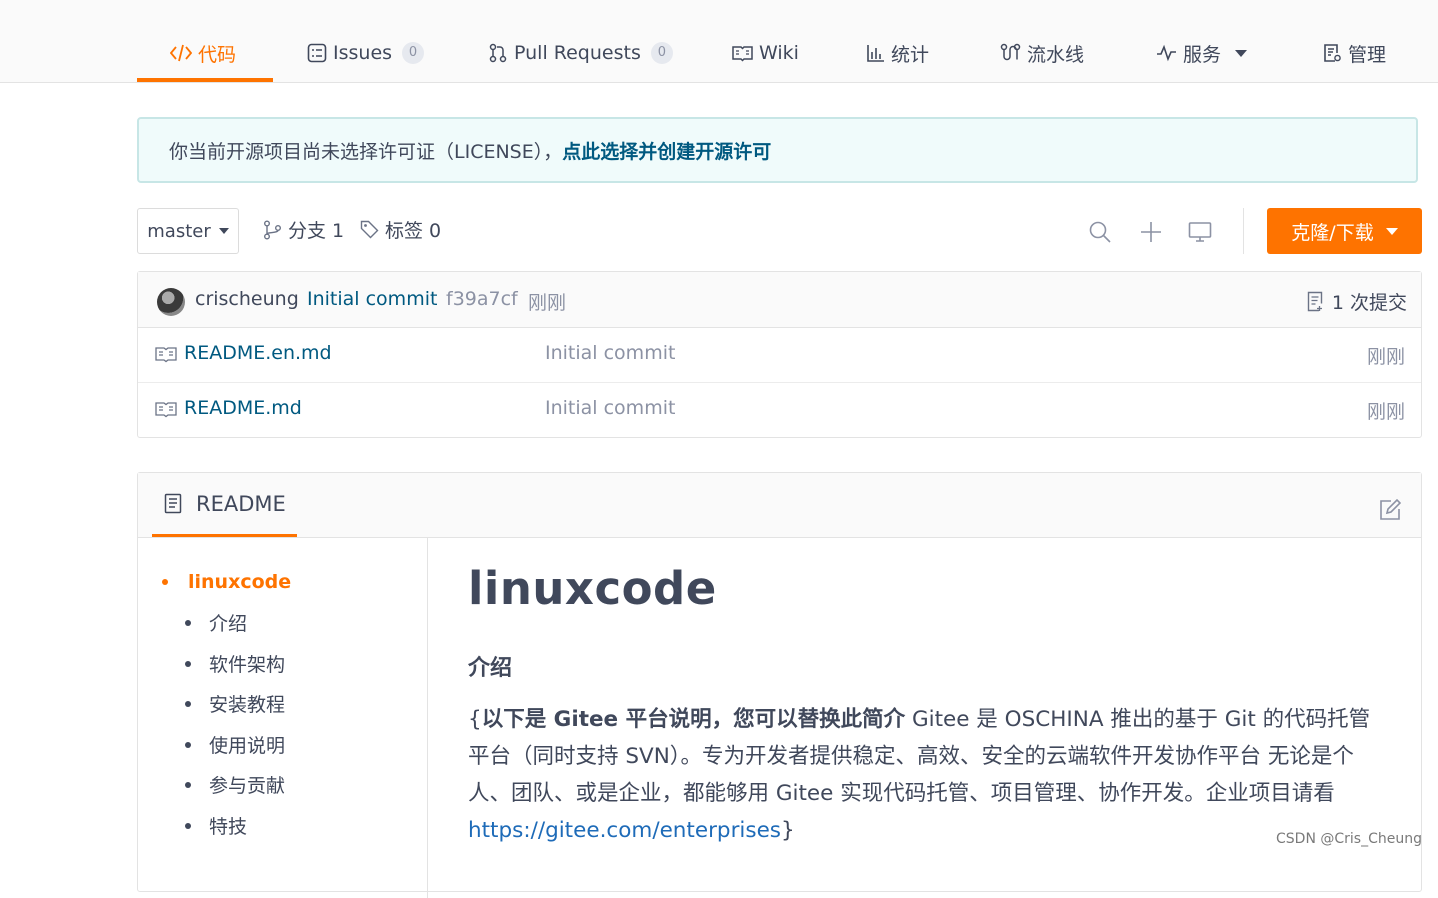 Image resolution: width=1438 pixels, height=898 pixels. What do you see at coordinates (475, 719) in the screenshot?
I see `brace-open: {` at bounding box center [475, 719].